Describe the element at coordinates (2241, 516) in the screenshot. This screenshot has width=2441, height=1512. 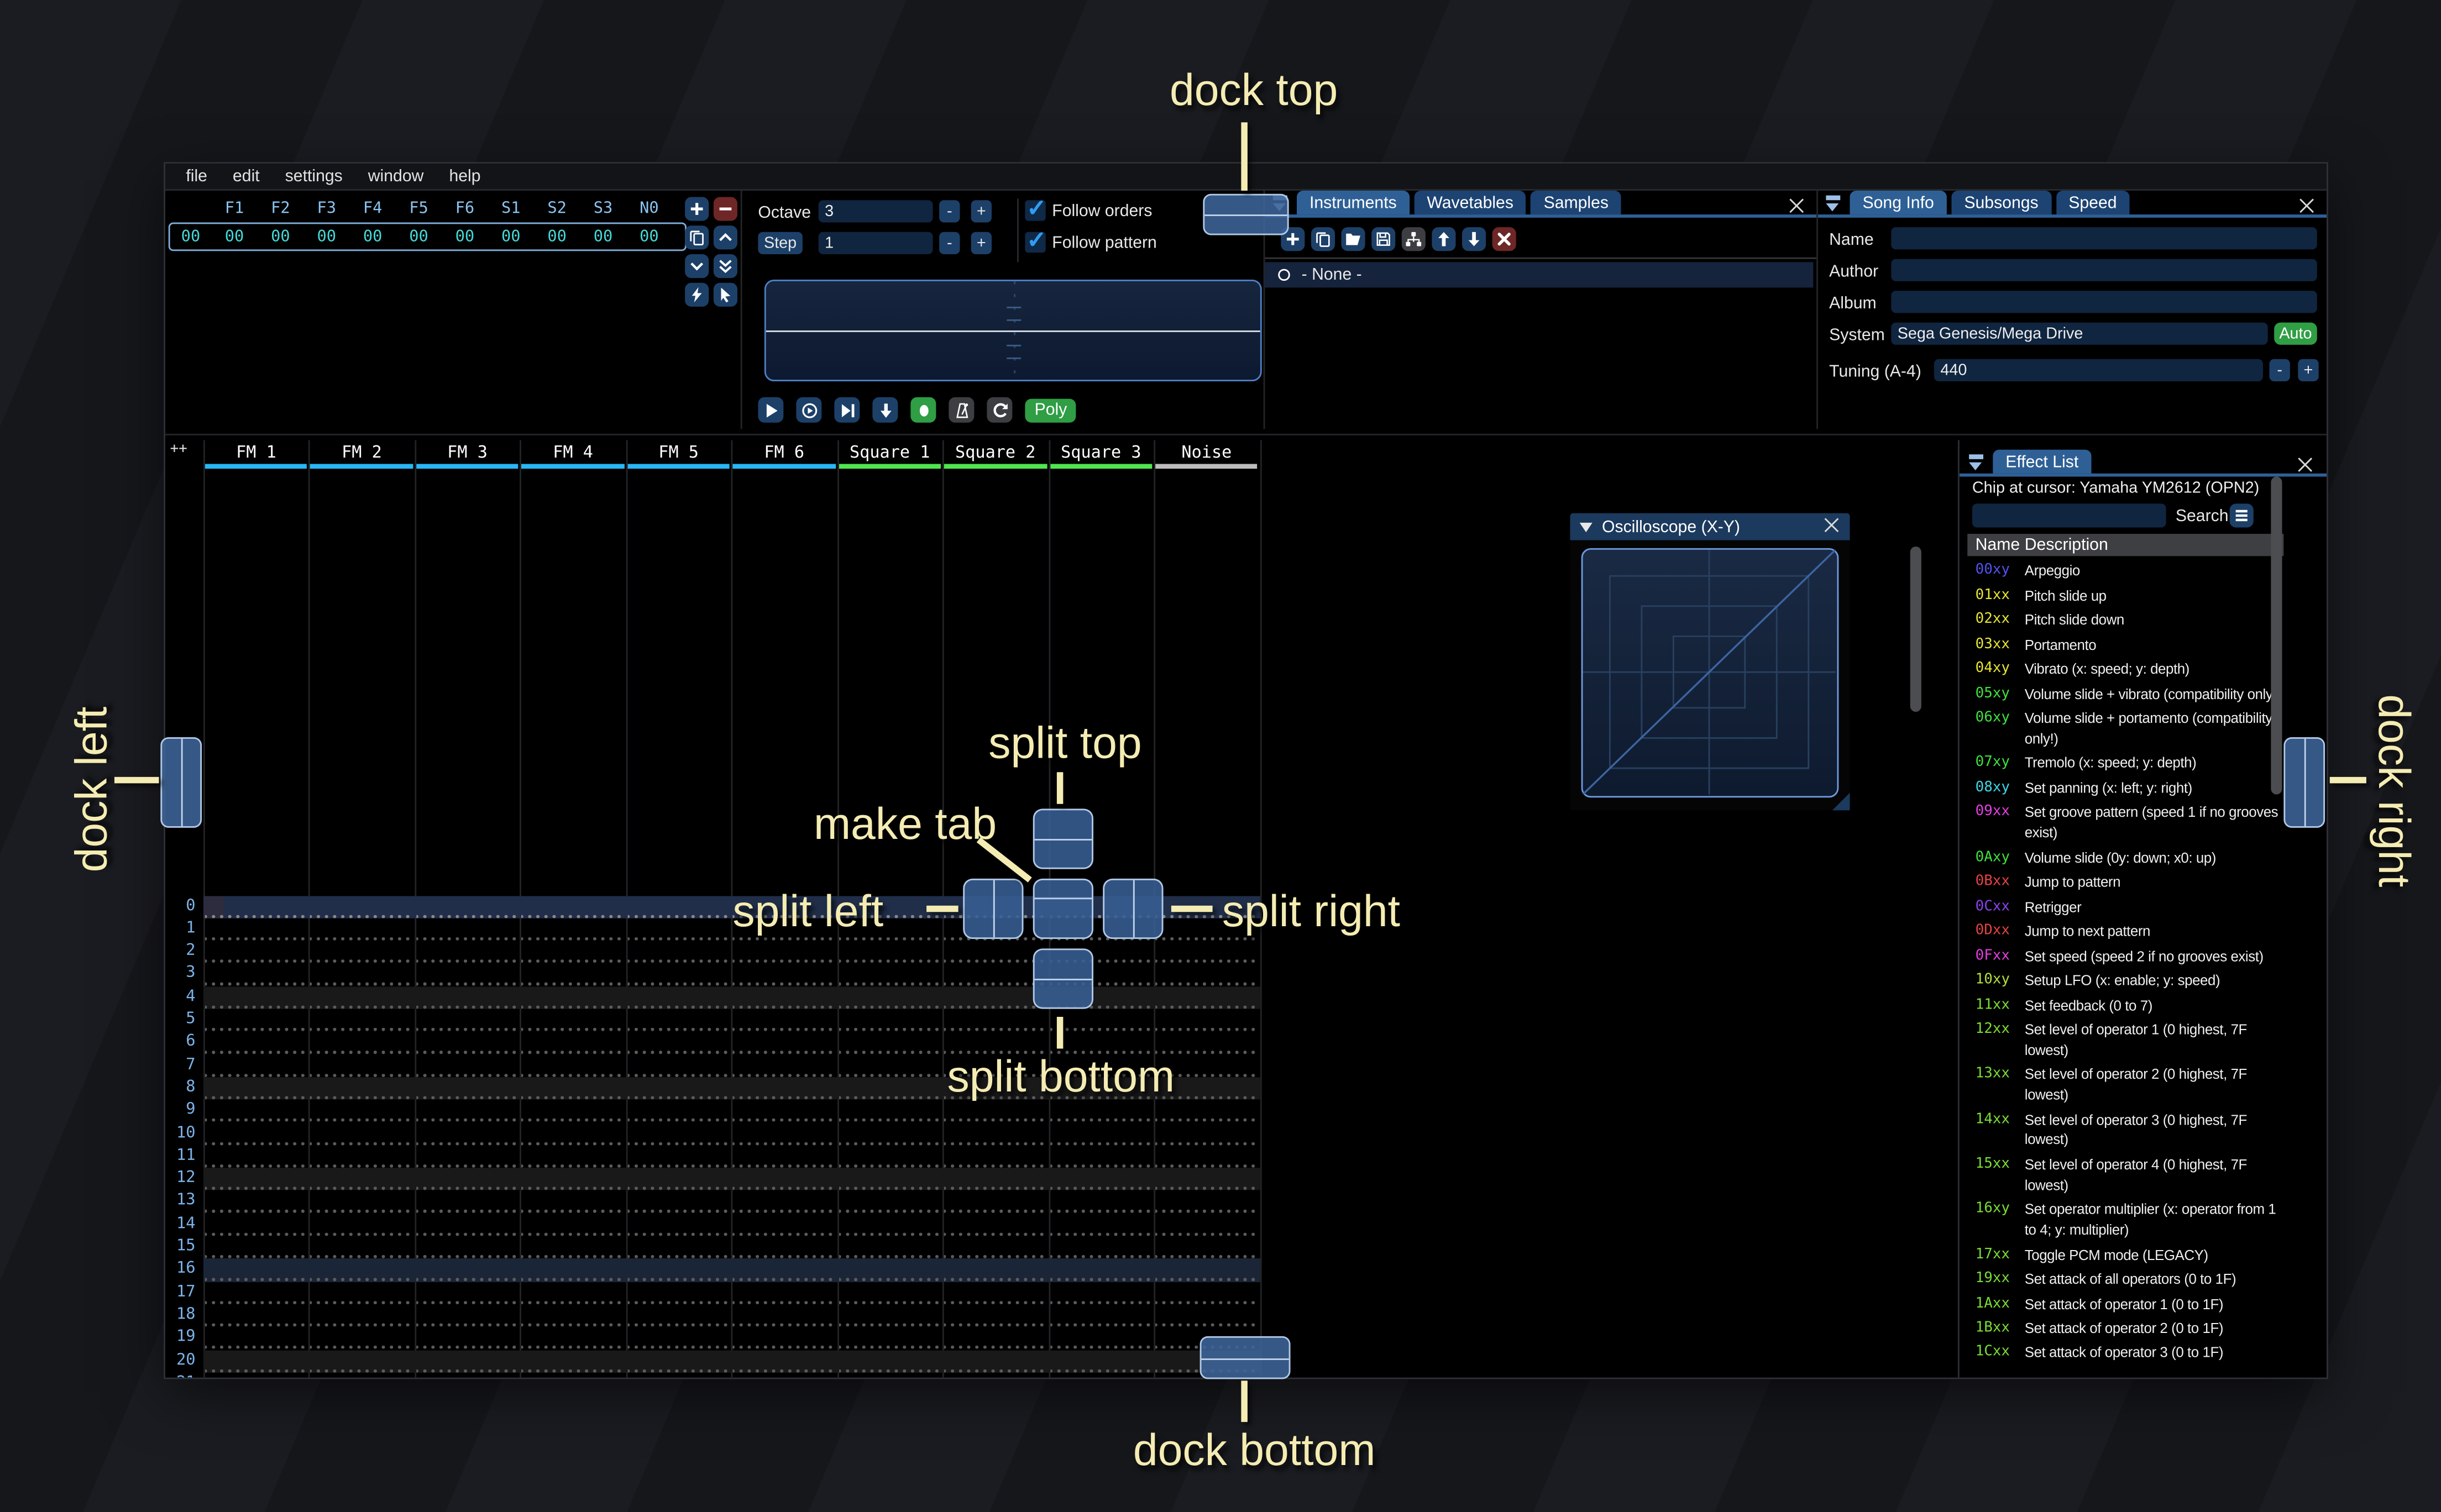
I see `hamburger-menu-icon` at that location.